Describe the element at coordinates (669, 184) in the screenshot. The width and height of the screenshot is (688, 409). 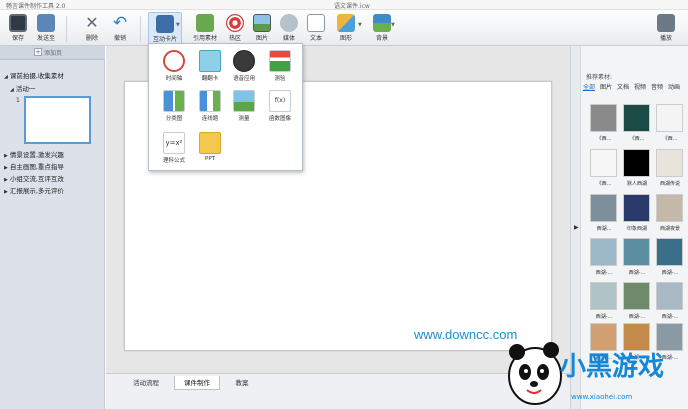
I see `material-caption: 西湖传说` at that location.